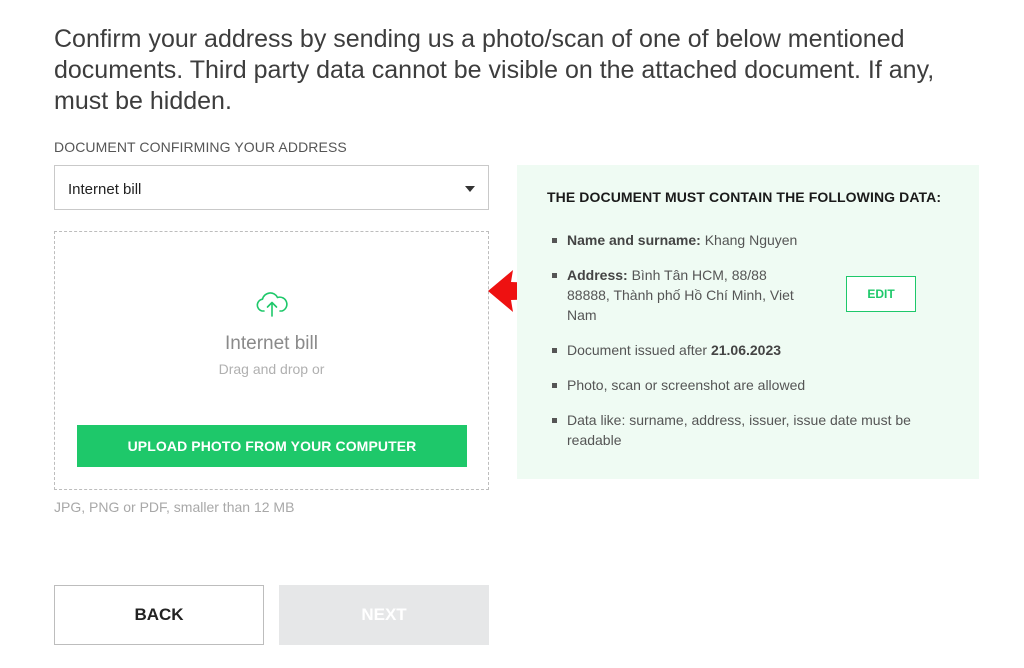  What do you see at coordinates (272, 304) in the screenshot?
I see `cloud-upload-icon` at bounding box center [272, 304].